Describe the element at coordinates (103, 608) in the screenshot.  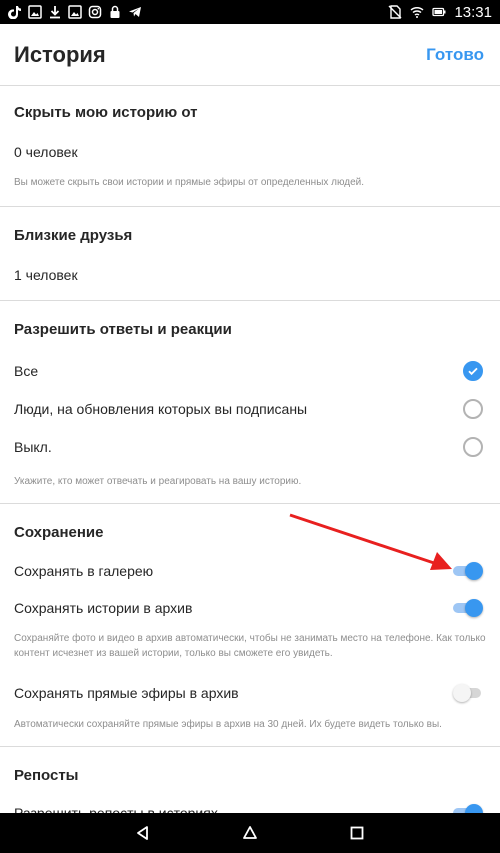
I see `save-story-archive-label: Сохранять истории в архив` at that location.